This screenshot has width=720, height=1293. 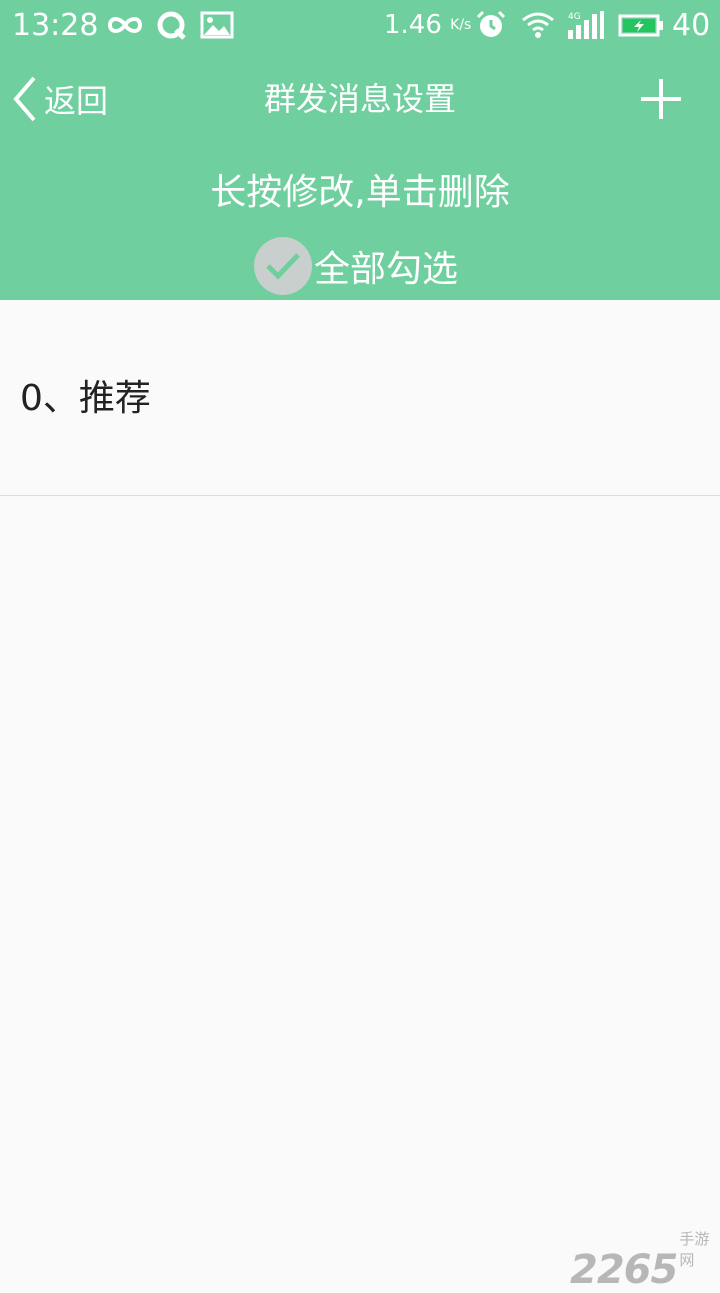 What do you see at coordinates (691, 25) in the screenshot?
I see `battery-level: 40` at bounding box center [691, 25].